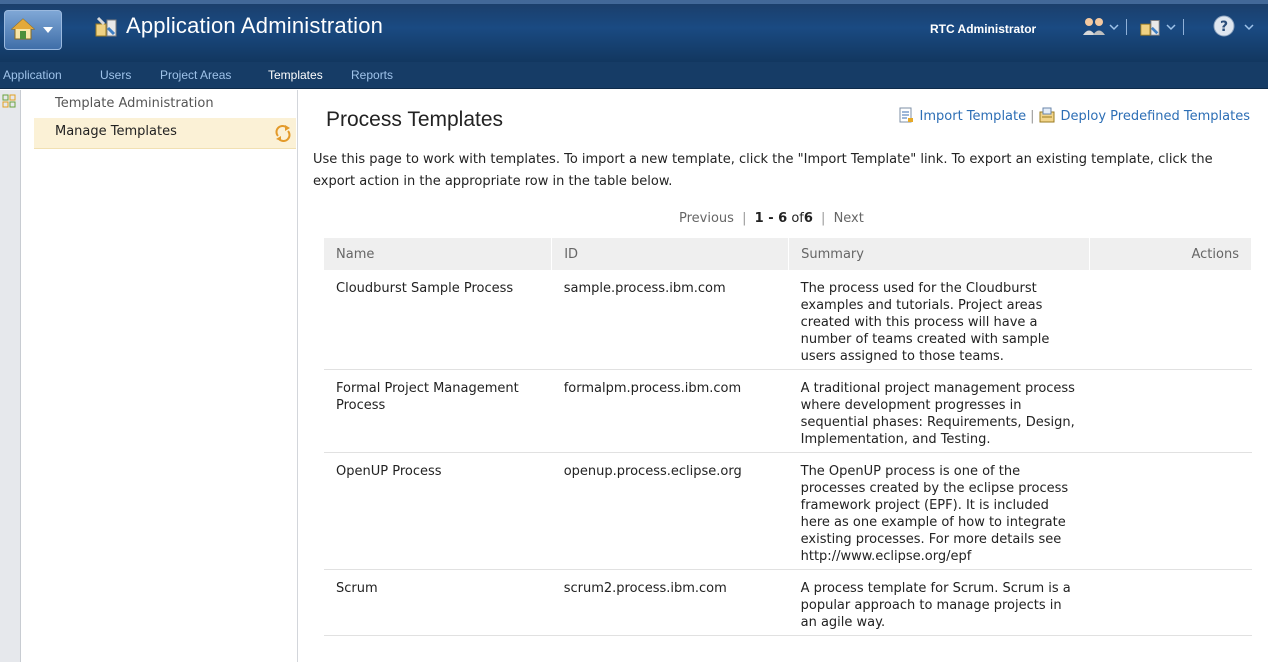 The height and width of the screenshot is (662, 1268). What do you see at coordinates (438, 602) in the screenshot?
I see `cell-name: Scrum` at bounding box center [438, 602].